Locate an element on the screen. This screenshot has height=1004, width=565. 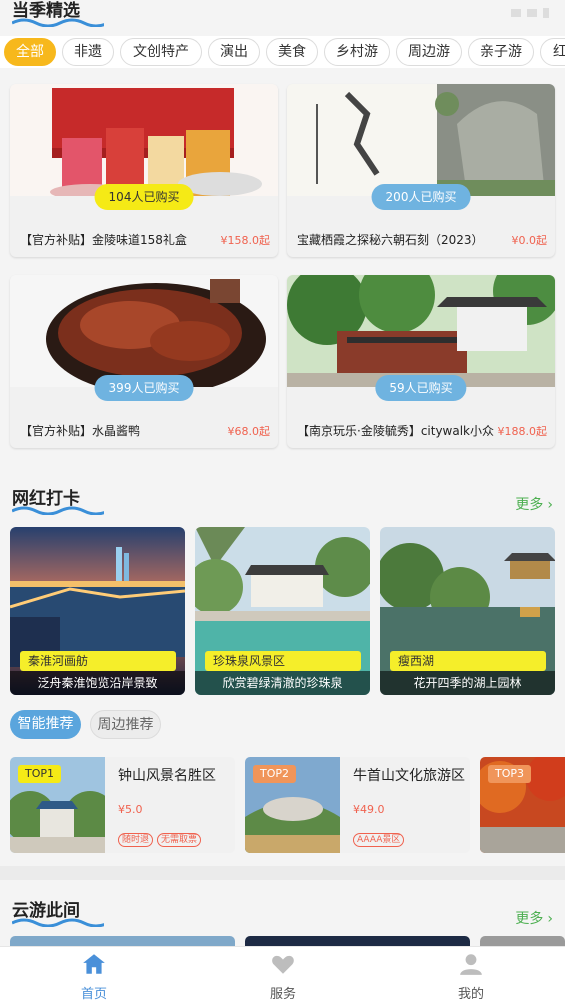
home-icon is located at coordinates (94, 964).